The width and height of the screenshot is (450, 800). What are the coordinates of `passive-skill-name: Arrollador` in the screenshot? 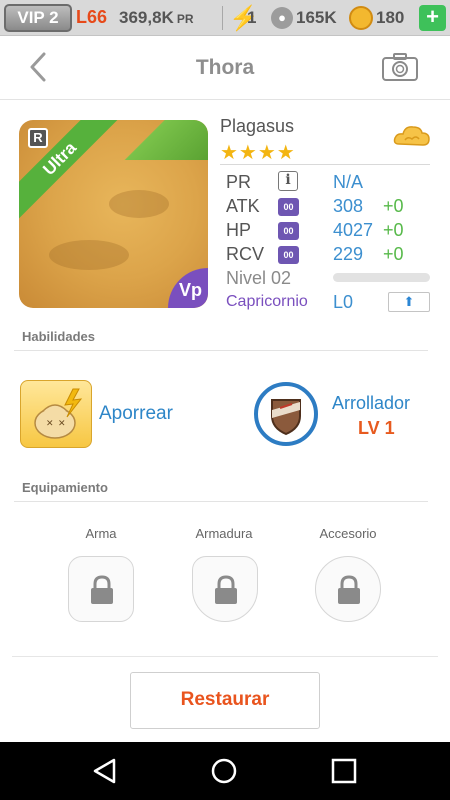 It's located at (371, 403).